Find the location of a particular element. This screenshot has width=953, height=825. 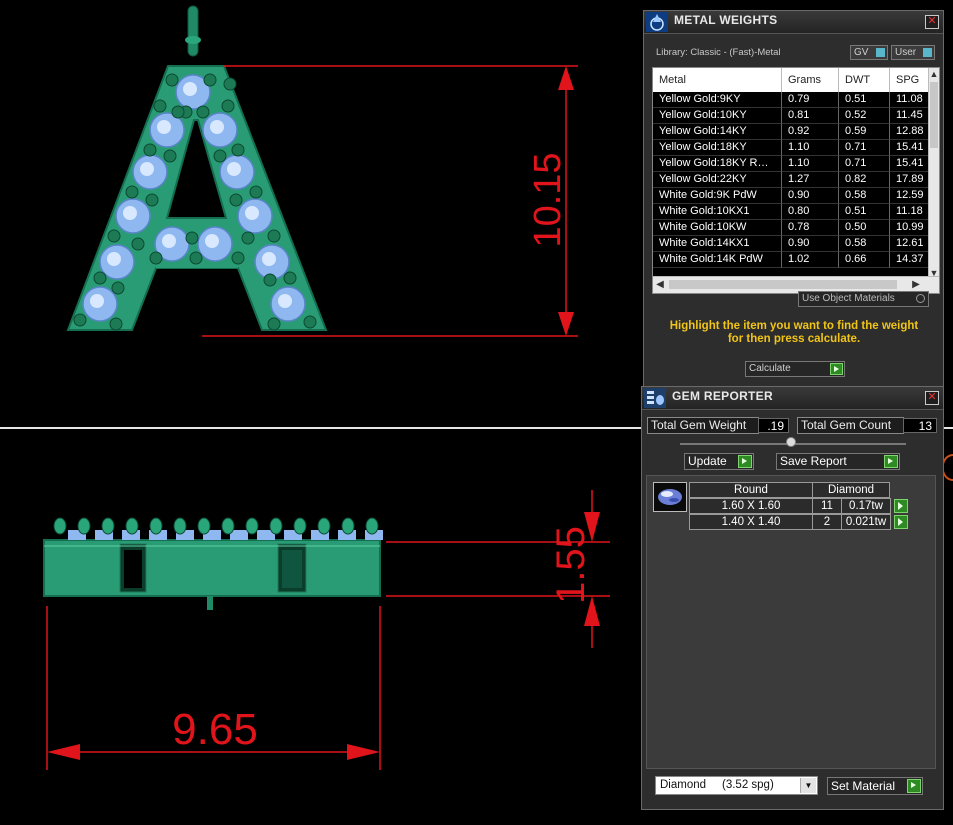

grams-cell: 0.90 is located at coordinates (810, 244).